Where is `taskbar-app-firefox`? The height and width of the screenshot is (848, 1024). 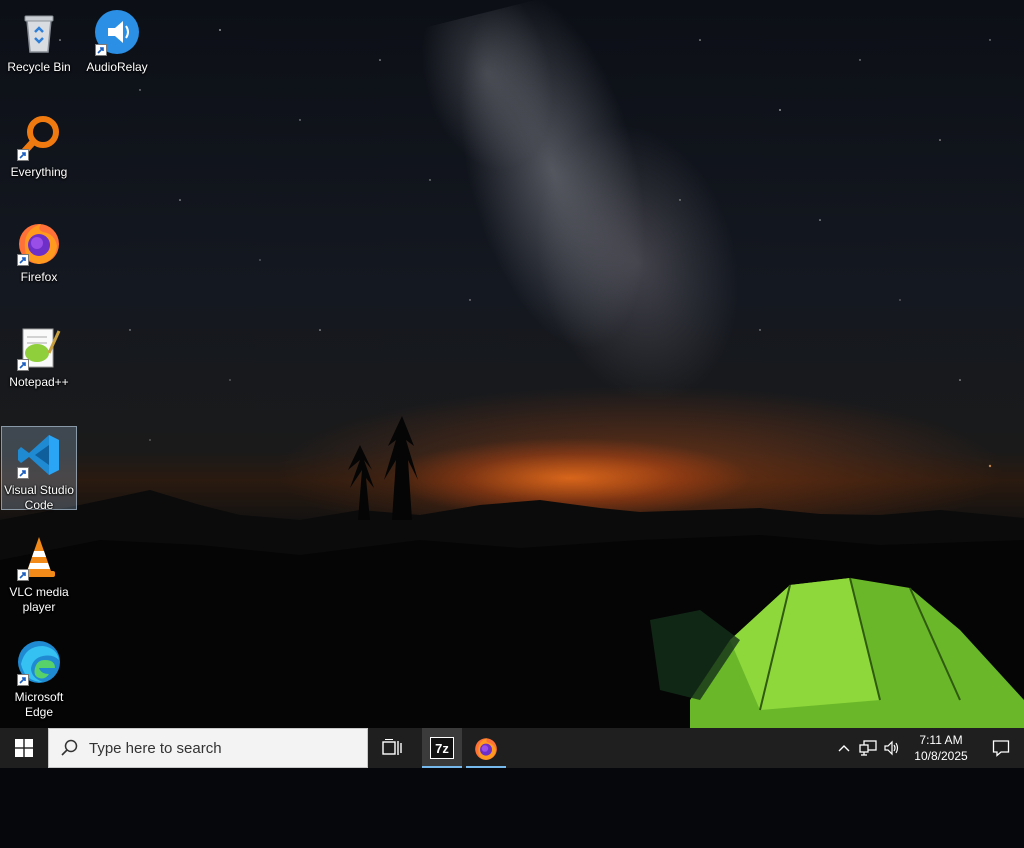
taskbar-app-firefox is located at coordinates (486, 748).